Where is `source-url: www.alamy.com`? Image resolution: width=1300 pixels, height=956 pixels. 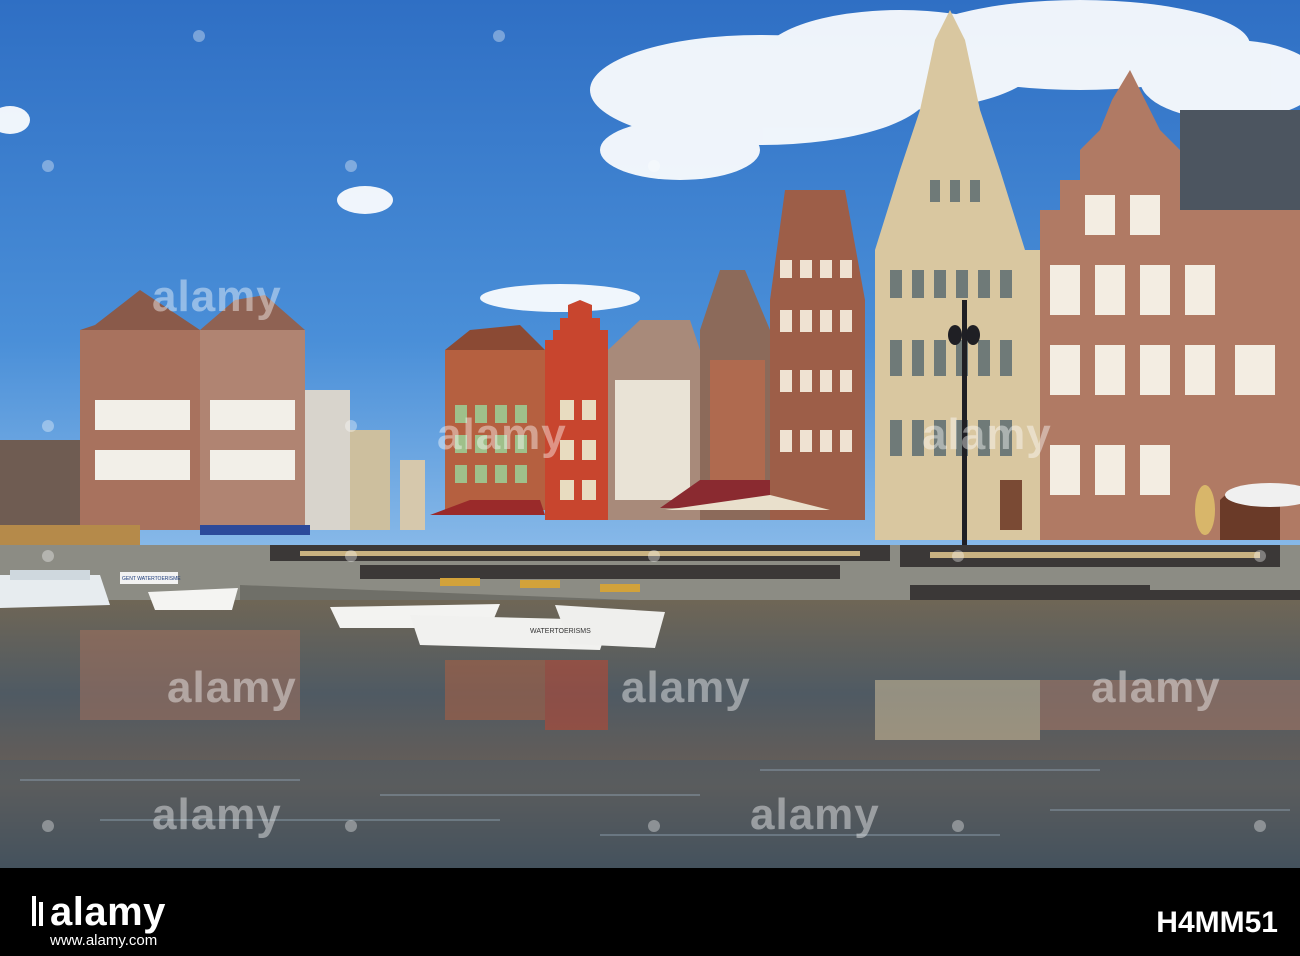 source-url: www.alamy.com is located at coordinates (103, 940).